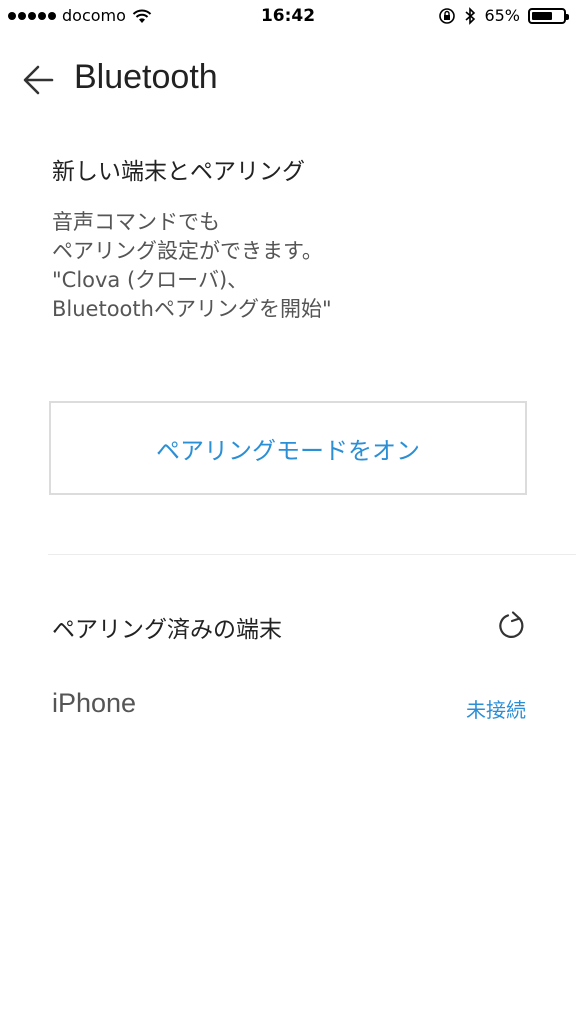  What do you see at coordinates (470, 15) in the screenshot?
I see `bluetooth-icon` at bounding box center [470, 15].